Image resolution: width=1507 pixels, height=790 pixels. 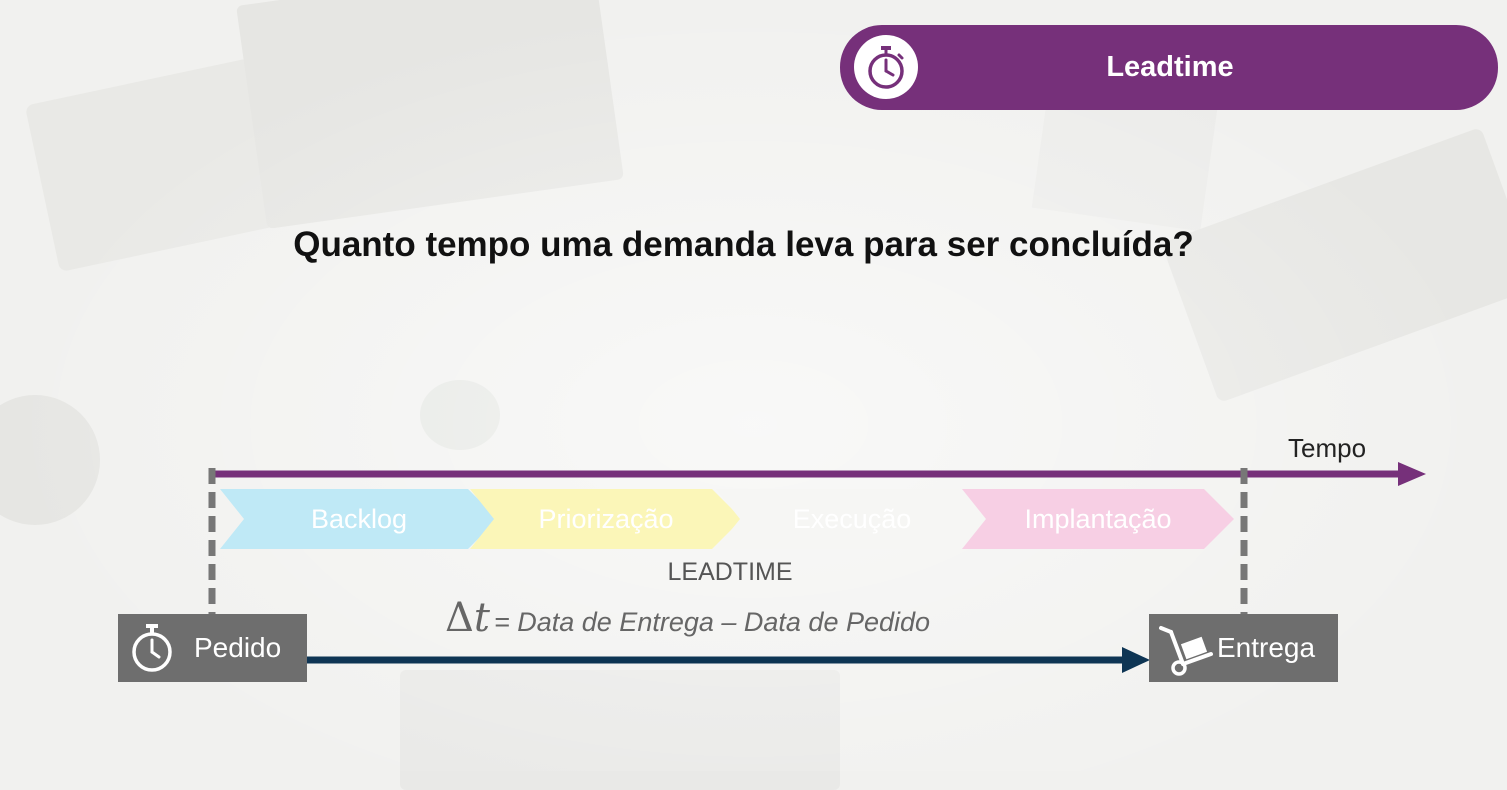 I want to click on stage-execucao: Execução, so click(x=852, y=519).